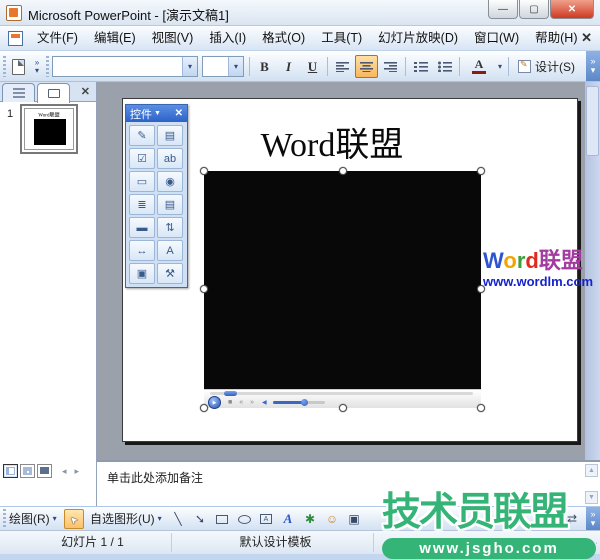 The image size is (600, 560). Describe the element at coordinates (332, 141) in the screenshot. I see `slide-title: Word联盟` at that location.